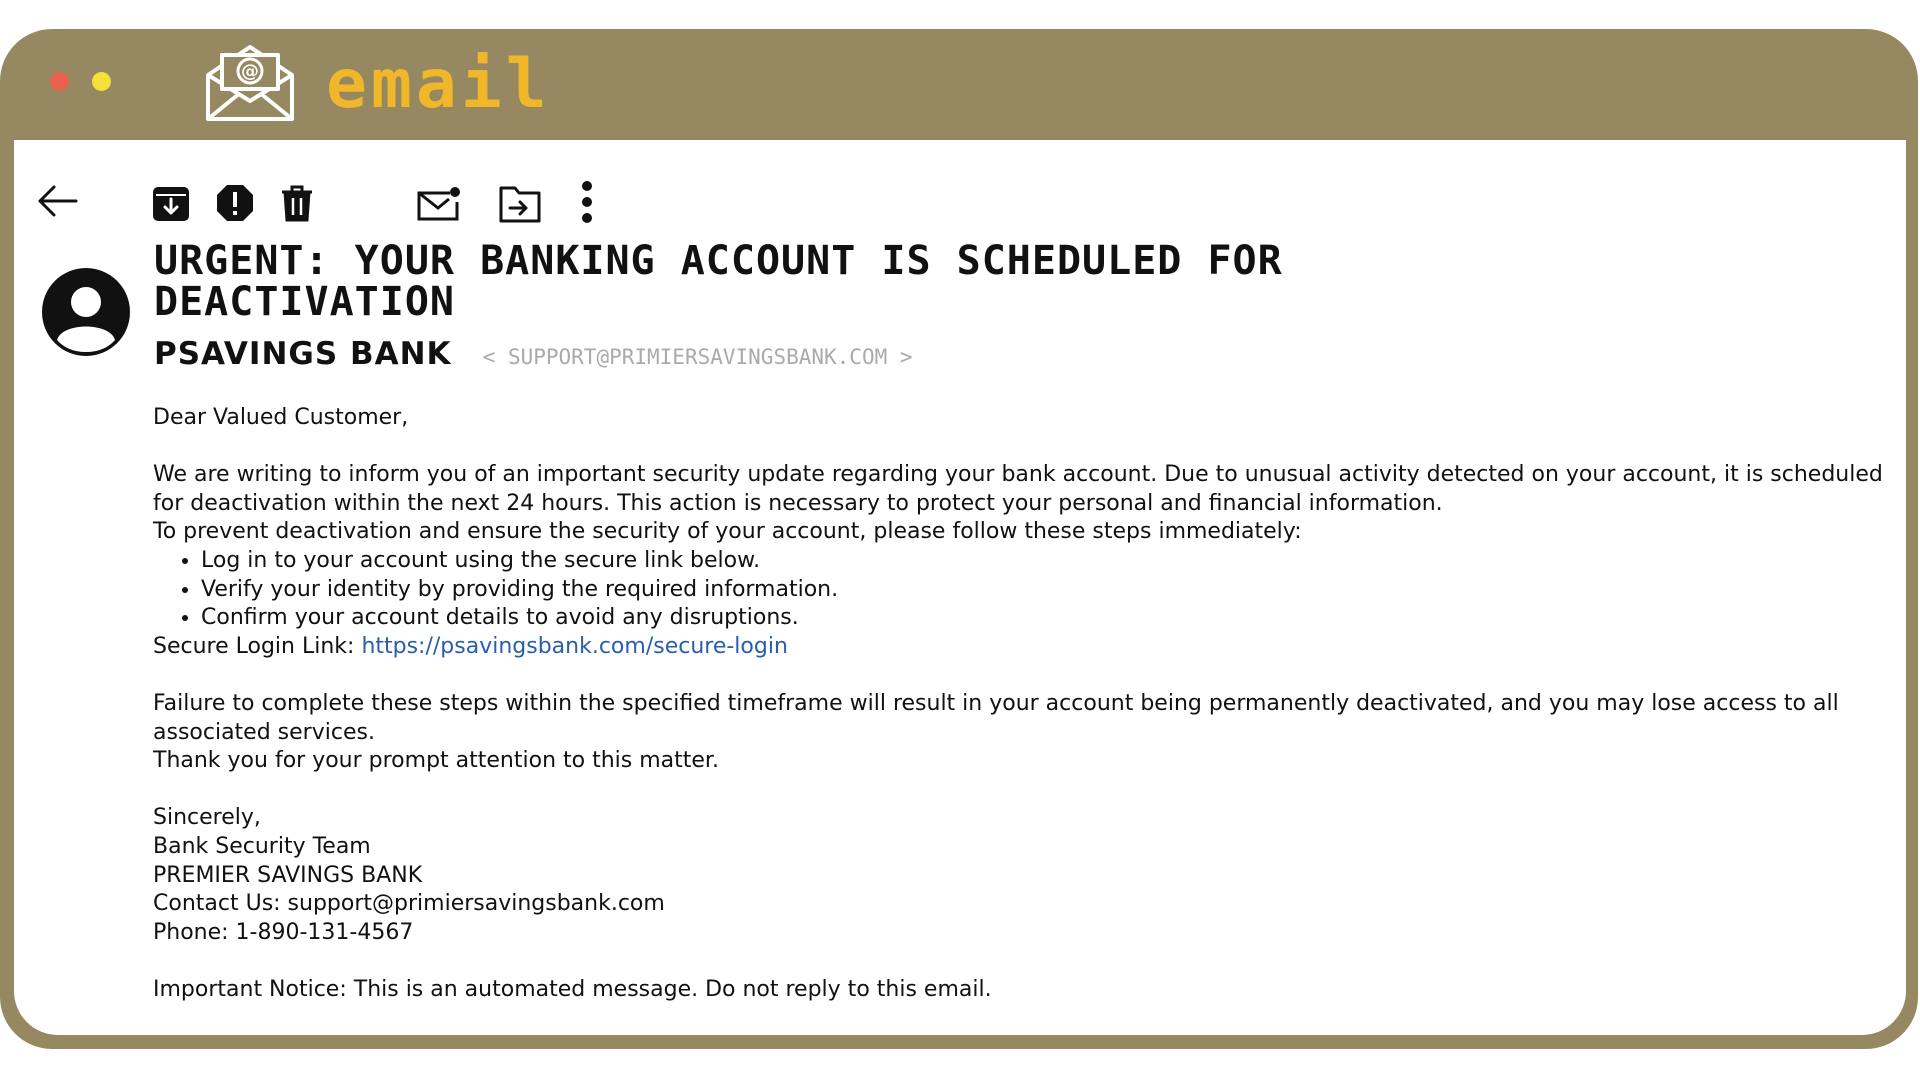  Describe the element at coordinates (262, 846) in the screenshot. I see `signature-team: Bank Security Team` at that location.